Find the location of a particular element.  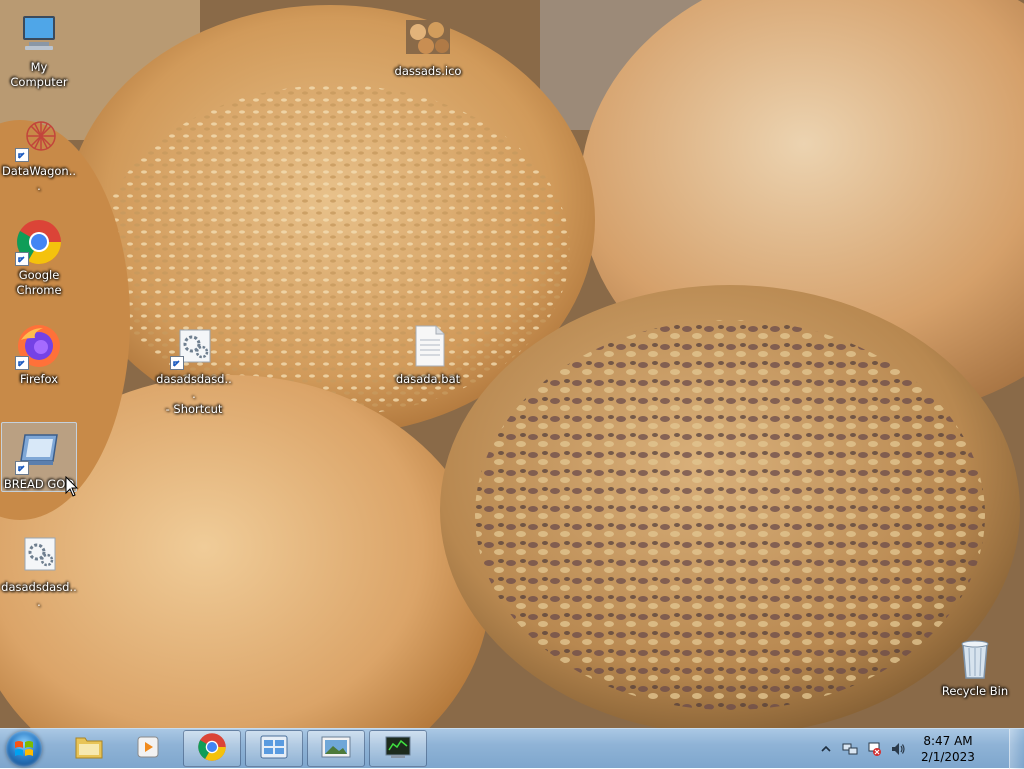

firefox-icon is located at coordinates (39, 346).